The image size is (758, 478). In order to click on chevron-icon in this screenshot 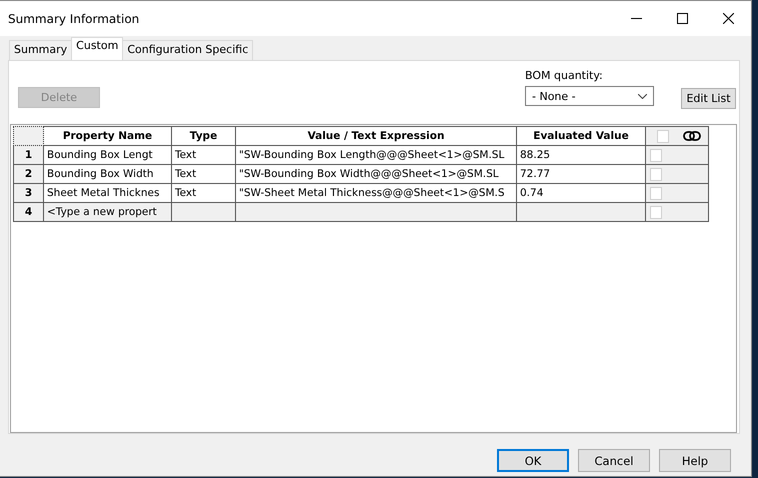, I will do `click(642, 96)`.